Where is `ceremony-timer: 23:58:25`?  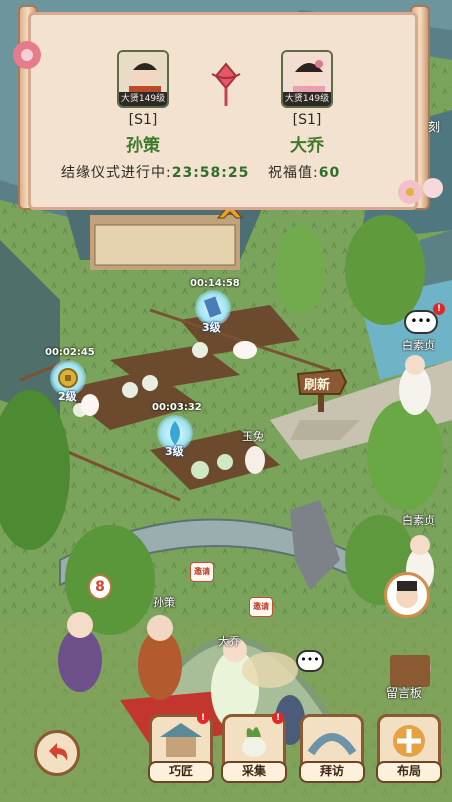
ceremony-timer: 23:58:25 is located at coordinates (210, 173).